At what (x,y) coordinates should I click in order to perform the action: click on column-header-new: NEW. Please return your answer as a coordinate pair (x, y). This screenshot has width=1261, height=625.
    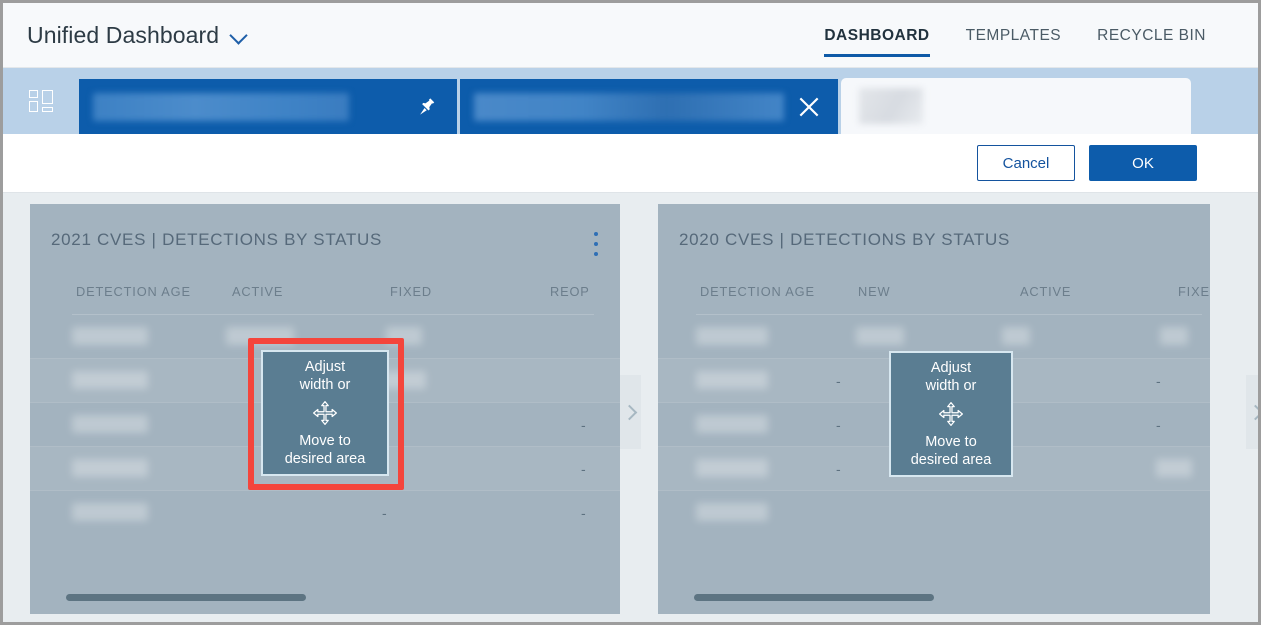
    Looking at the image, I should click on (874, 291).